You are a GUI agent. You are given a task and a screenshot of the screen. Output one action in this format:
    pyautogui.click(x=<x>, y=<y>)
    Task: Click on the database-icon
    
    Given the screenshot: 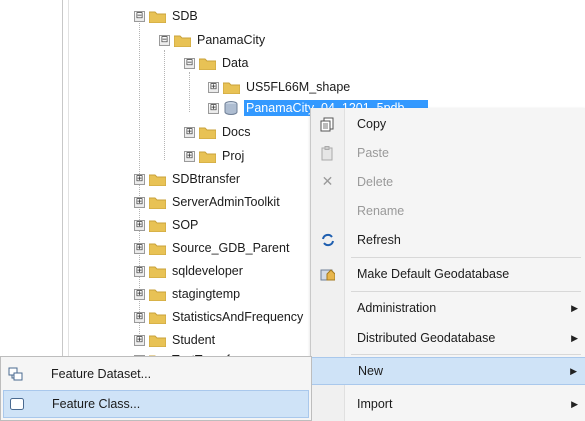 What is the action you would take?
    pyautogui.click(x=231, y=108)
    